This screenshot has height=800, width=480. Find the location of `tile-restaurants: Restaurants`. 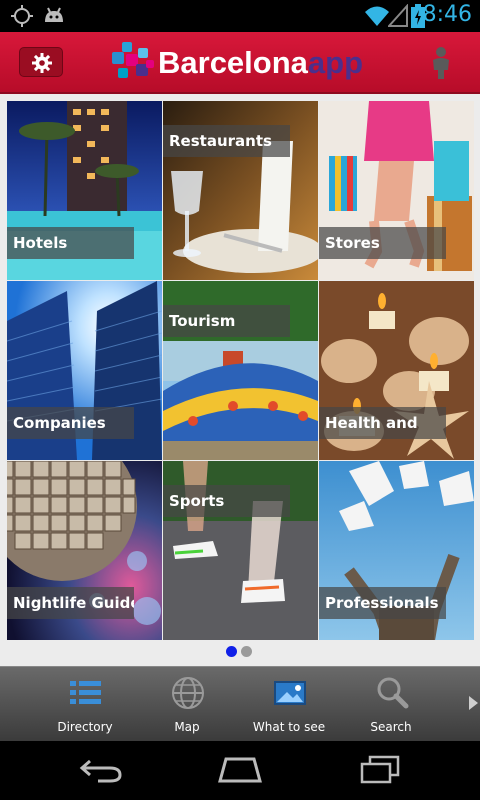

tile-restaurants: Restaurants is located at coordinates (240, 190).